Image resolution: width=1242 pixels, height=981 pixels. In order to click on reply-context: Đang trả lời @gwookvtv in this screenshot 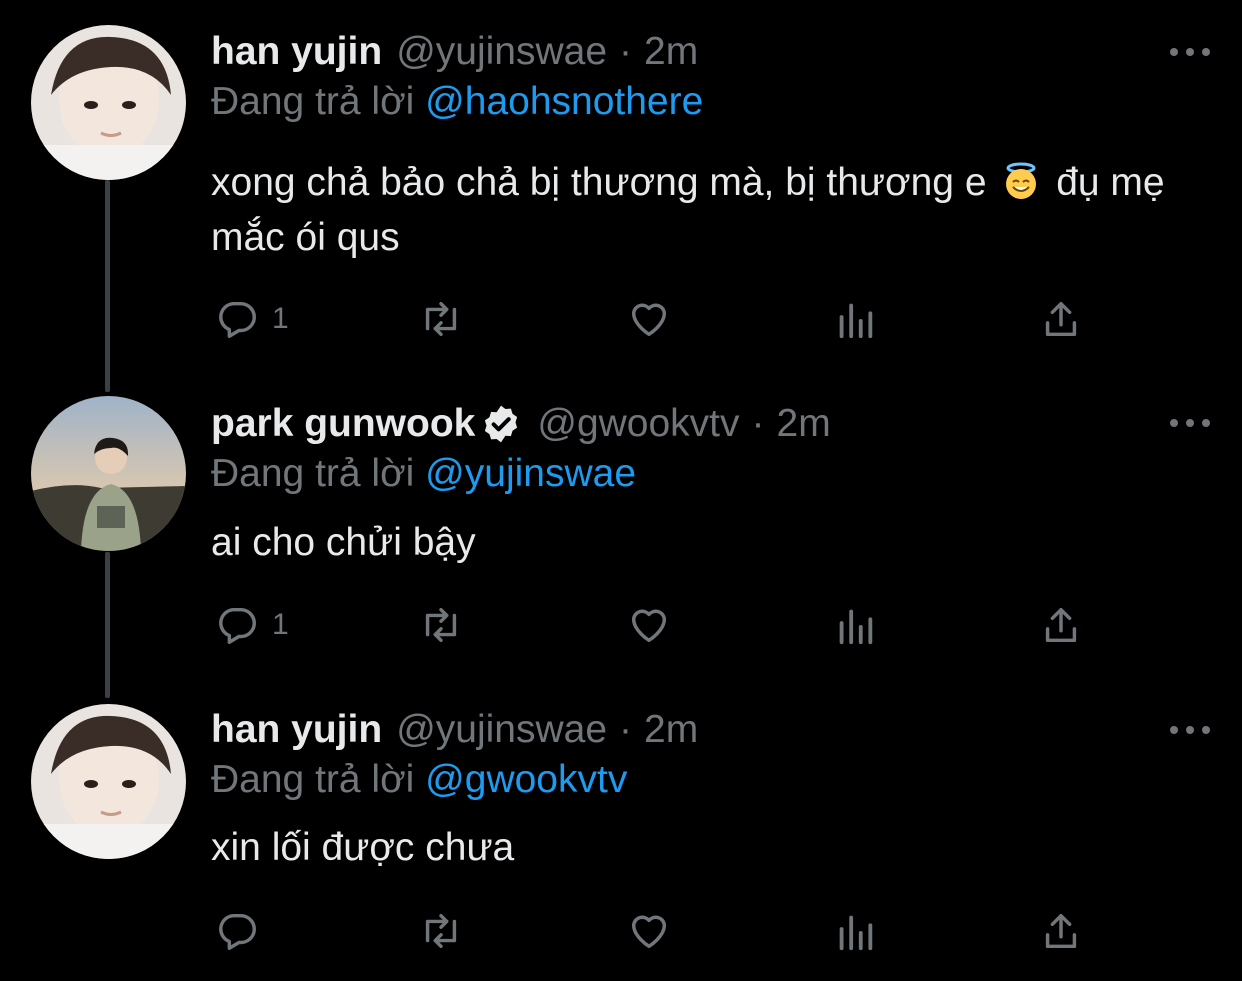, I will do `click(419, 780)`.